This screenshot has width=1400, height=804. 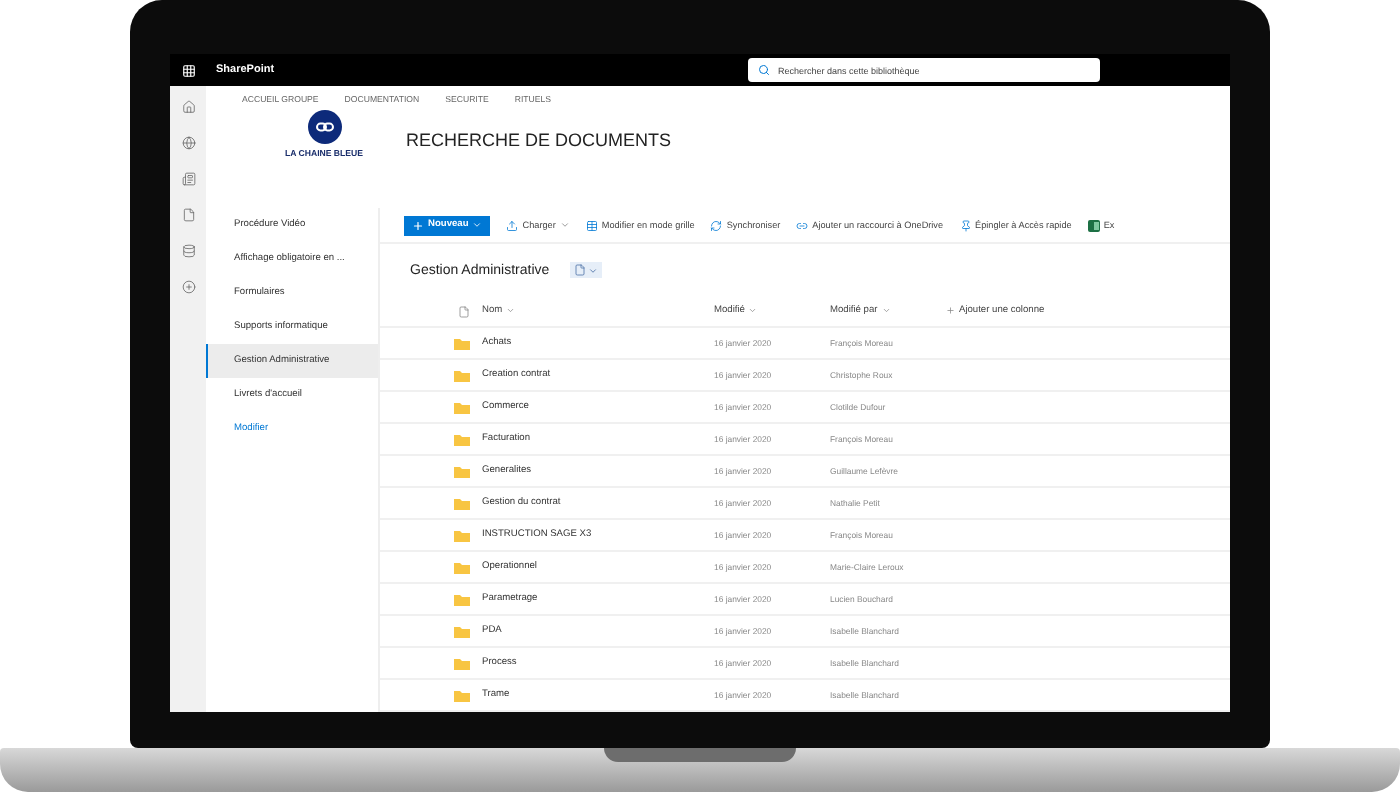 I want to click on news-icon, so click(x=188, y=179).